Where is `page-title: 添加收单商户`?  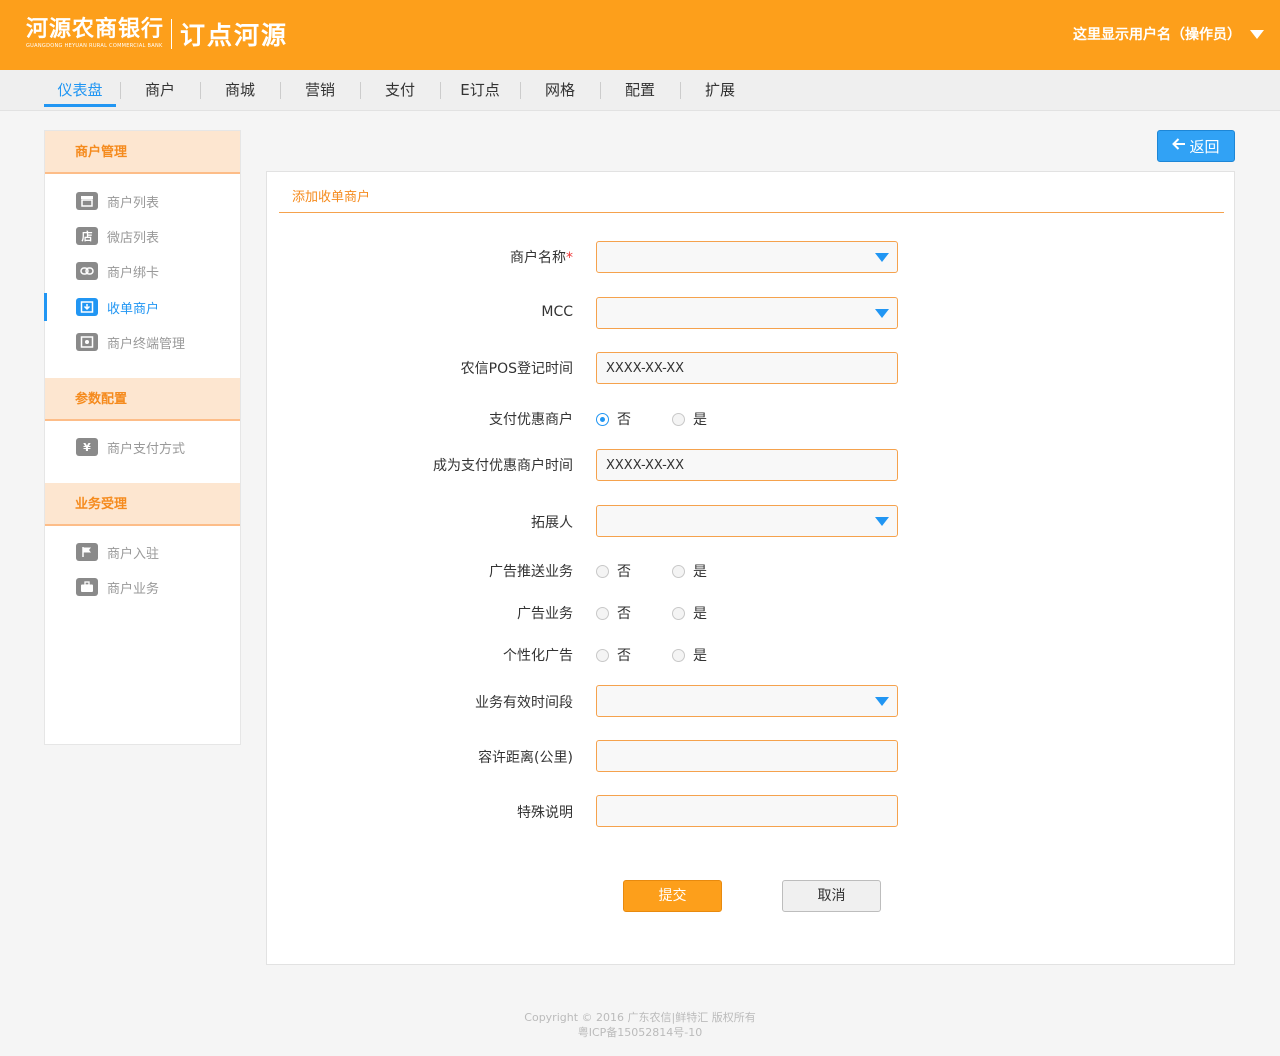 page-title: 添加收单商户 is located at coordinates (331, 197).